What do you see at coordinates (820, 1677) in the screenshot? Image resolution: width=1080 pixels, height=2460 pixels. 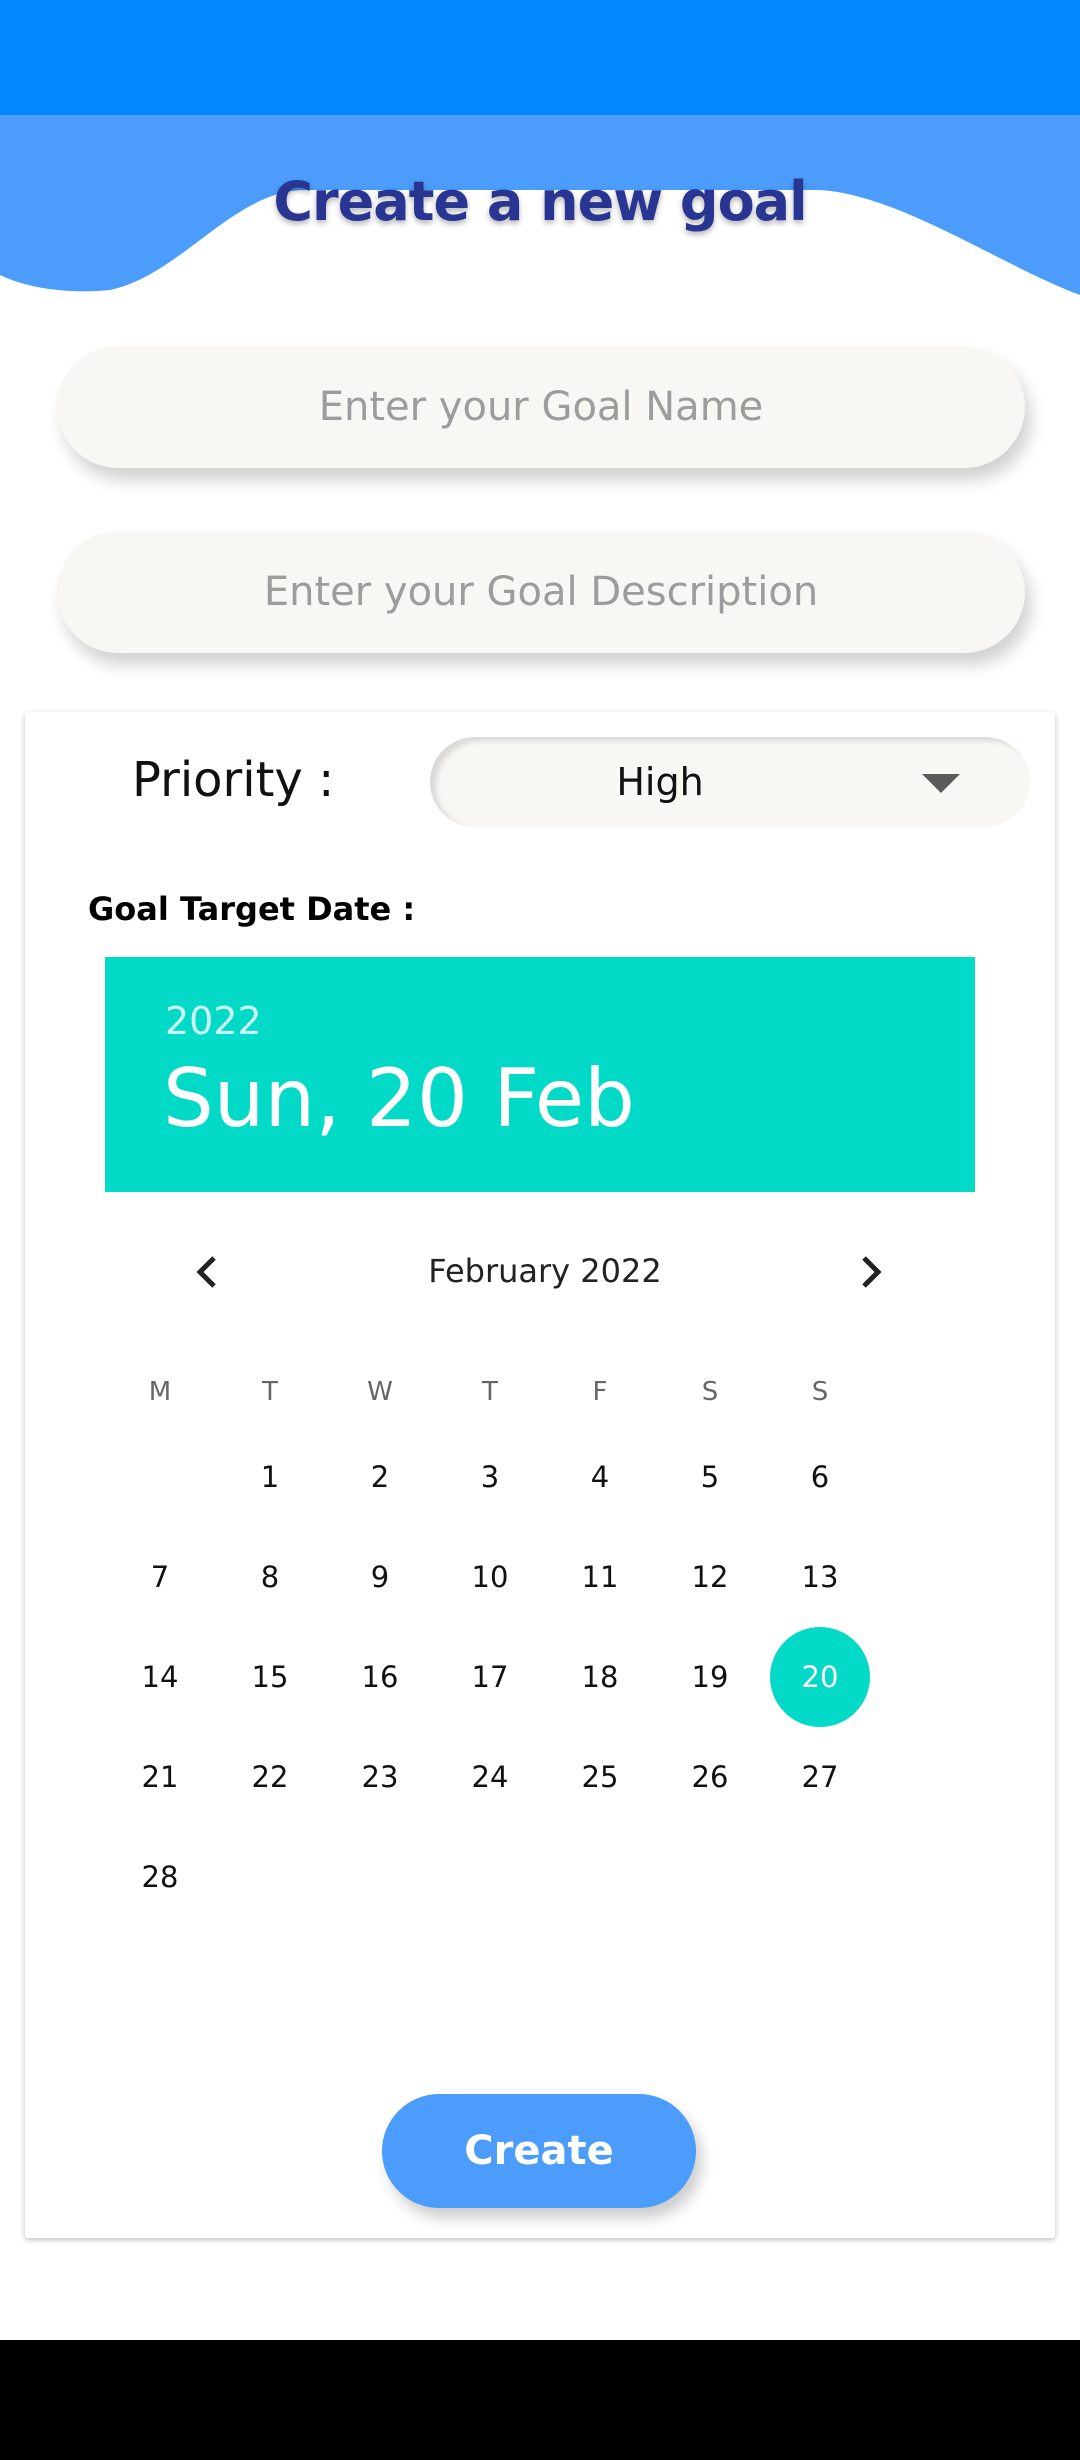 I see `calendar-day-selected: 20` at bounding box center [820, 1677].